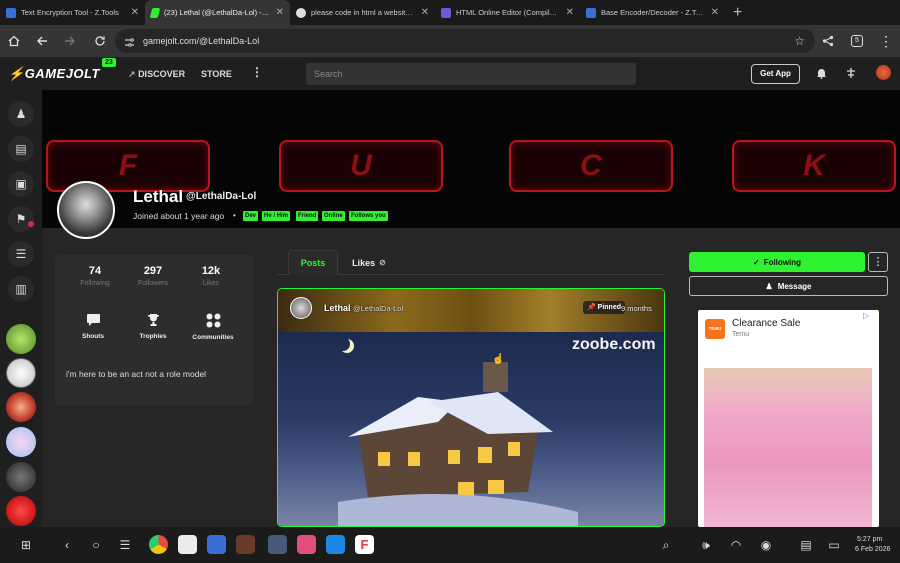  Describe the element at coordinates (788, 286) in the screenshot. I see `message-button: ♟ Message` at that location.